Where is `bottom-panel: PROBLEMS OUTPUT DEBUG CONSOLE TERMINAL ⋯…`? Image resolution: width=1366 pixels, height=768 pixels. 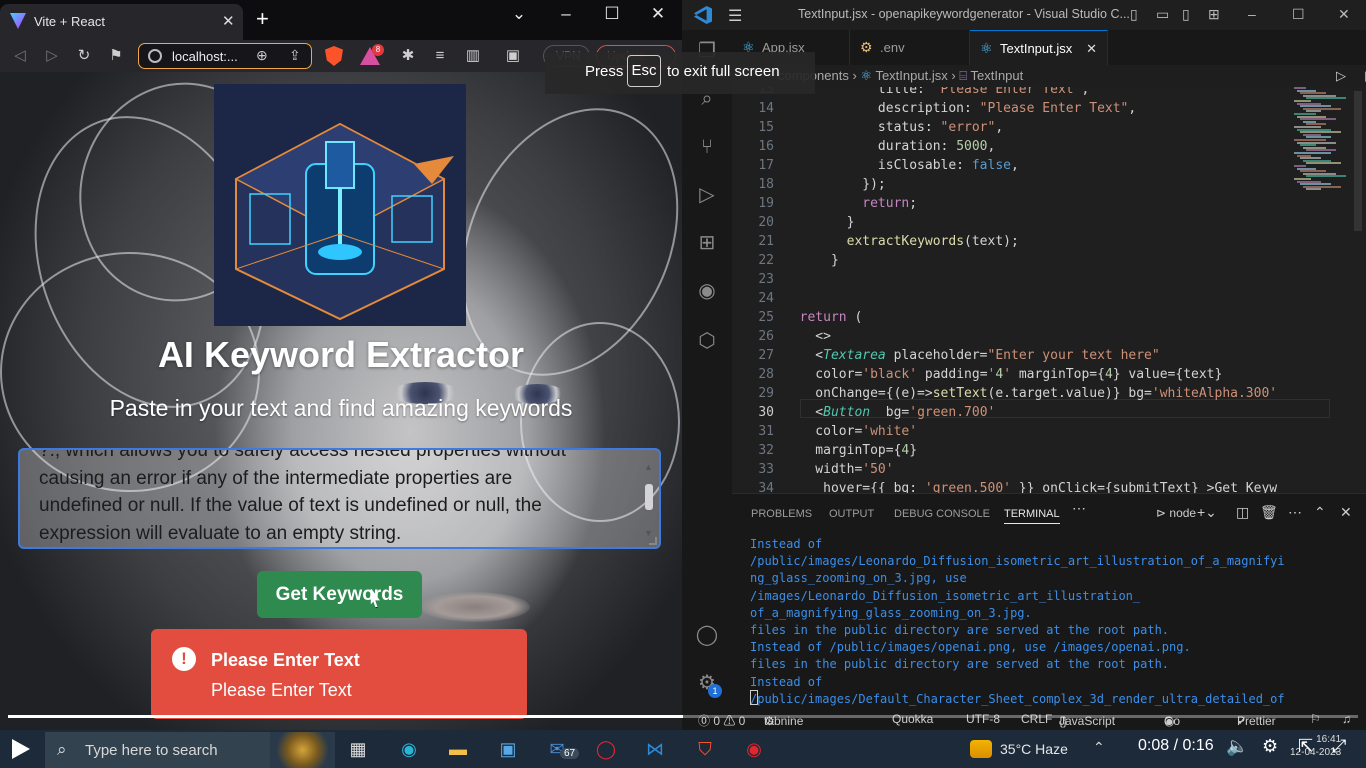 bottom-panel: PROBLEMS OUTPUT DEBUG CONSOLE TERMINAL ⋯… is located at coordinates (1049, 611).